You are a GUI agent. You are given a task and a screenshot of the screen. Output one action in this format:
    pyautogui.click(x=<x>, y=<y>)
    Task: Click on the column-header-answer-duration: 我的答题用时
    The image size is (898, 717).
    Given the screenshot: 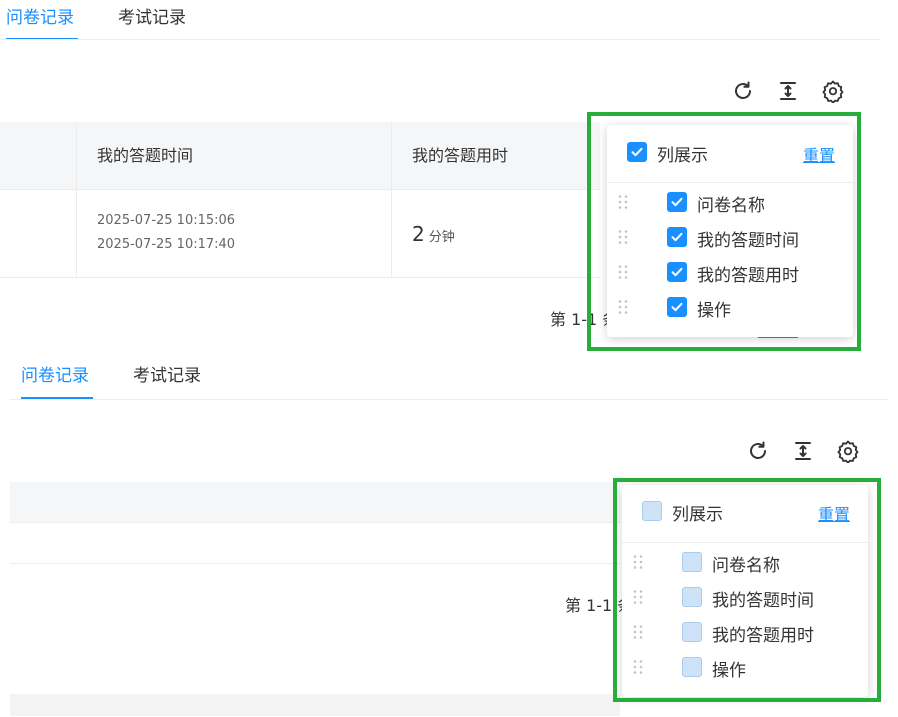 What is the action you would take?
    pyautogui.click(x=460, y=156)
    